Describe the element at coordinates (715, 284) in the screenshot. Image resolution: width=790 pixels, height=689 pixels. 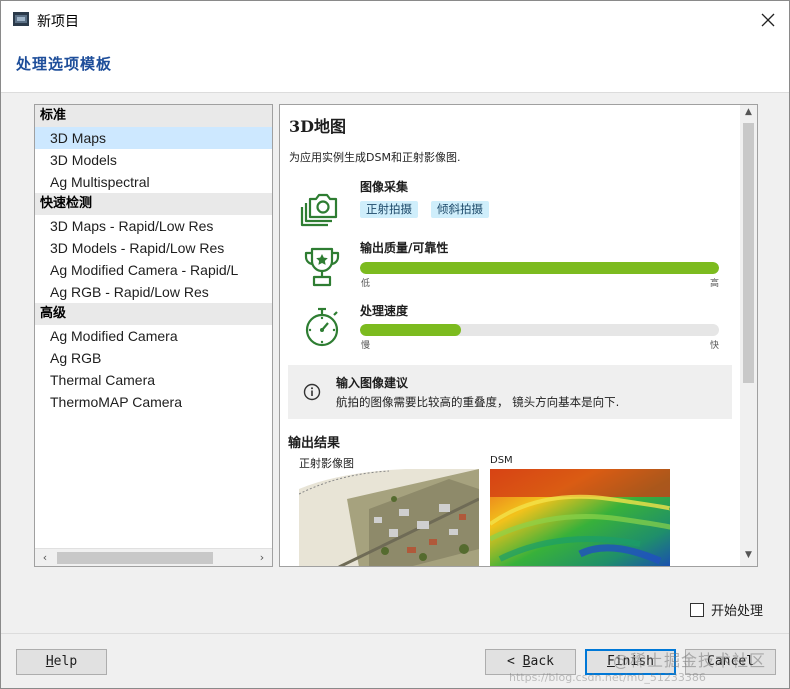
I see `quality-max-label: 高` at that location.